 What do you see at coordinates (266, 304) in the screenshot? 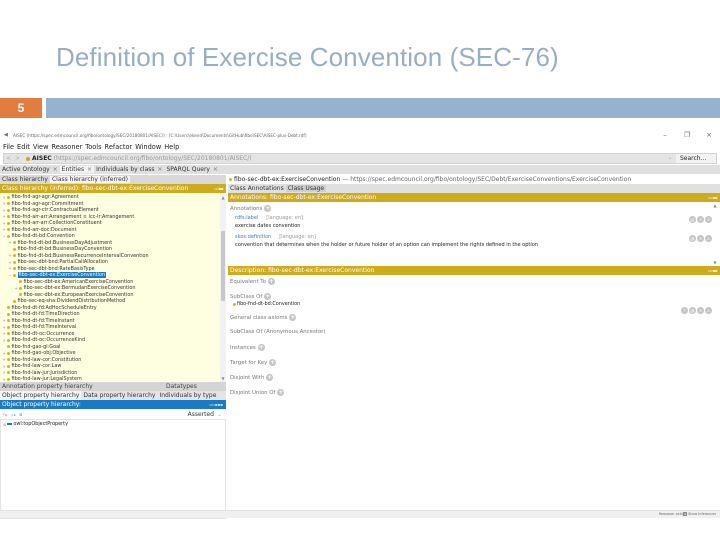
I see `subclass-item: fibo-fnd-dt-bd:Convention` at bounding box center [266, 304].